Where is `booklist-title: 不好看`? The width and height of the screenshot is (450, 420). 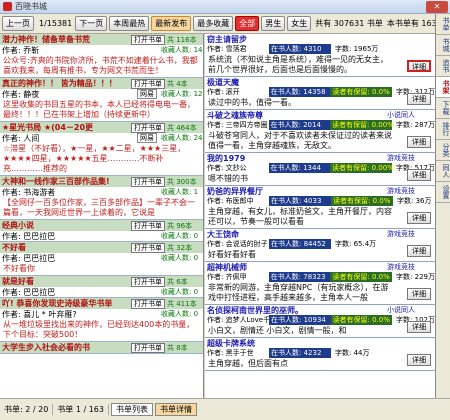 booklist-title: 不好看 is located at coordinates (65, 247).